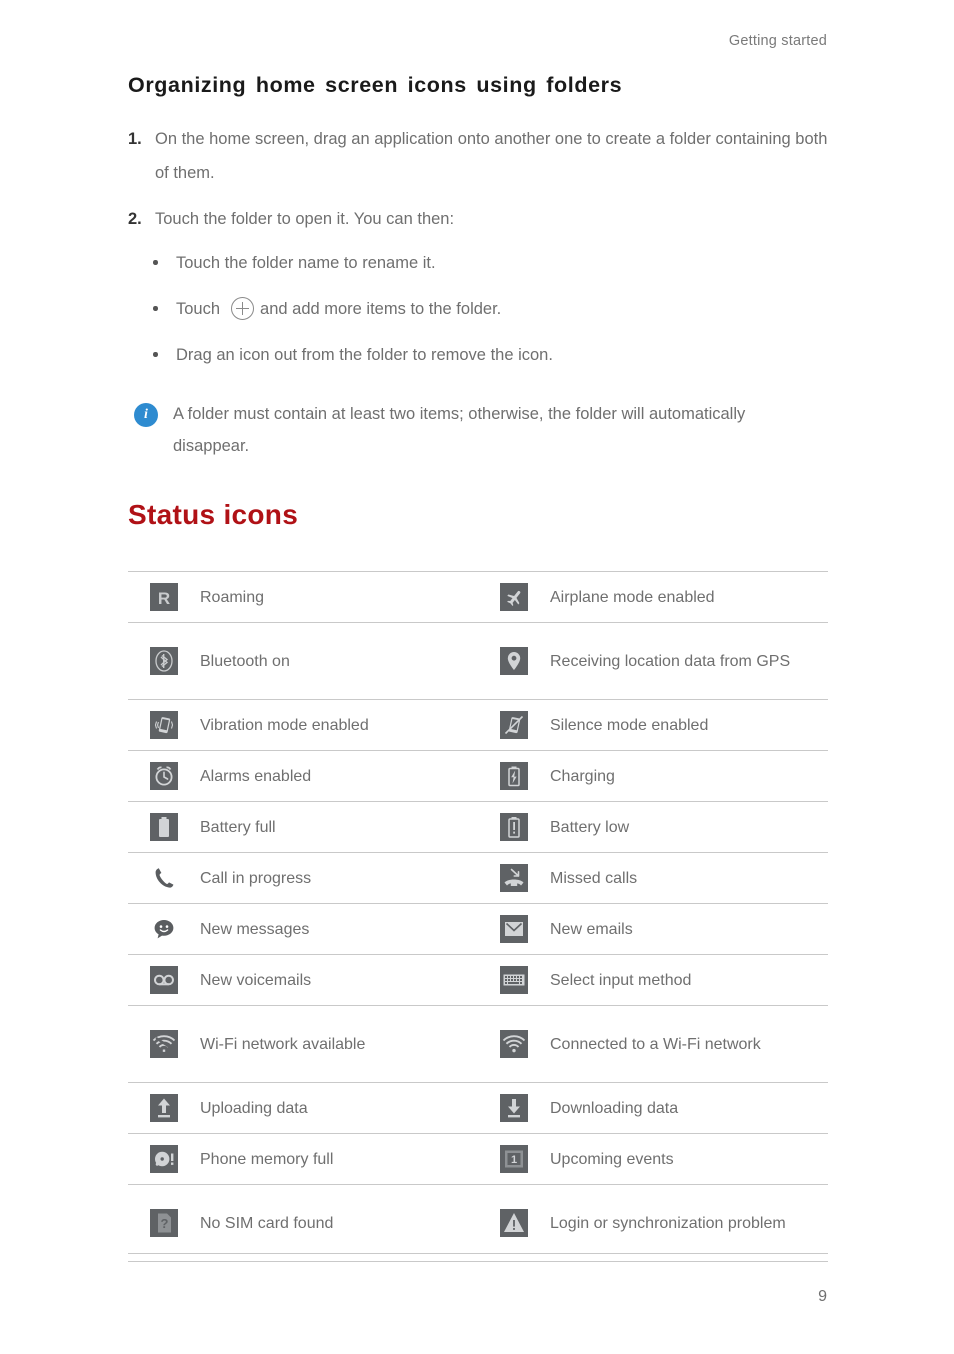 This screenshot has width=954, height=1354. I want to click on keyboard-icon, so click(514, 980).